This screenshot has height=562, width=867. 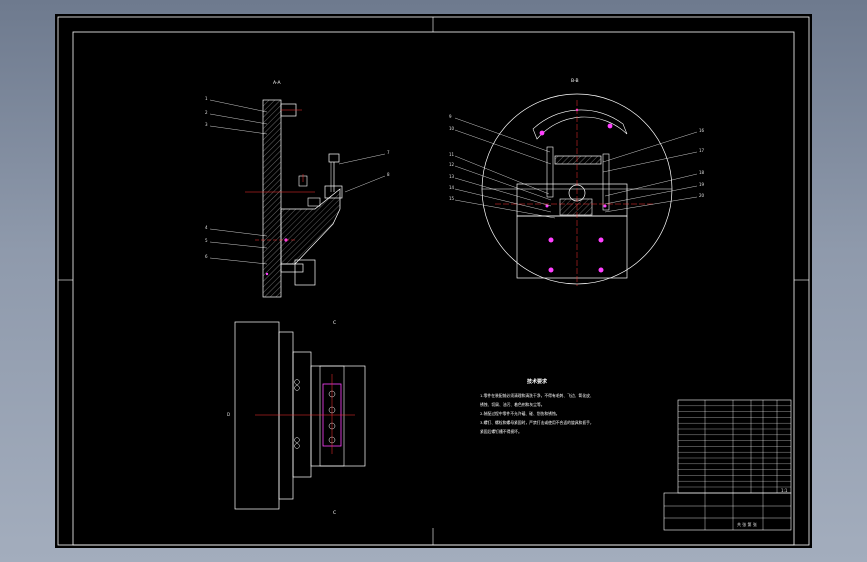 What do you see at coordinates (520, 413) in the screenshot?
I see `tech-note-line: 2.装配过程中零件不允许磕、碰、划伤和锈蚀。` at bounding box center [520, 413].